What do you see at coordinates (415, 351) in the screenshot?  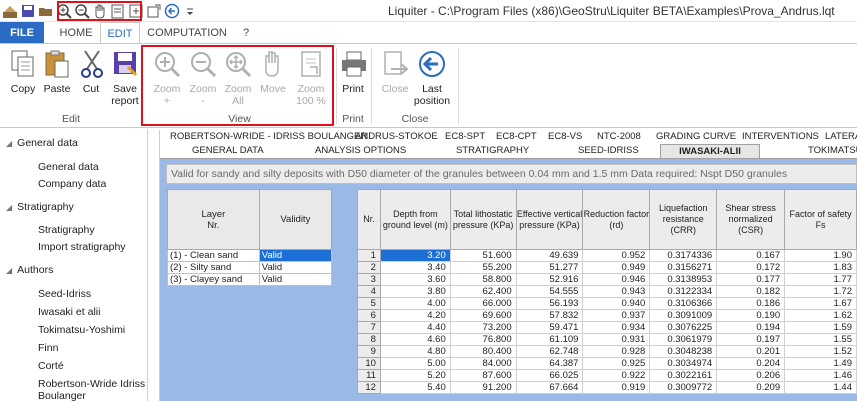 I see `depth-cell: 4.80` at bounding box center [415, 351].